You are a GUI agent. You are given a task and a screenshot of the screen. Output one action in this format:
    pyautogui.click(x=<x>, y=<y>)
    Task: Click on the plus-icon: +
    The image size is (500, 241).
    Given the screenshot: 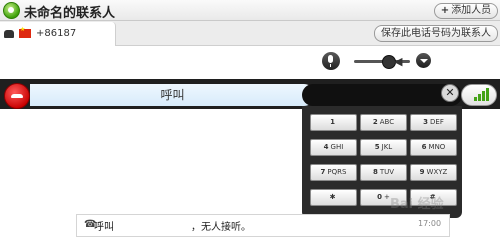 What is the action you would take?
    pyautogui.click(x=445, y=10)
    